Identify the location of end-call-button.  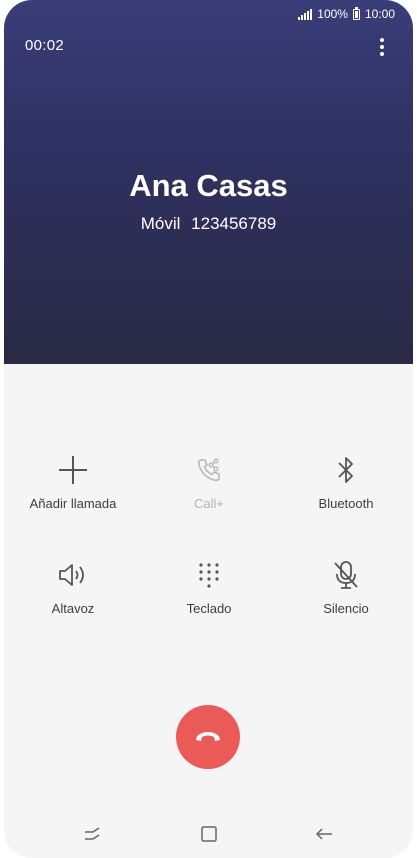
(208, 737).